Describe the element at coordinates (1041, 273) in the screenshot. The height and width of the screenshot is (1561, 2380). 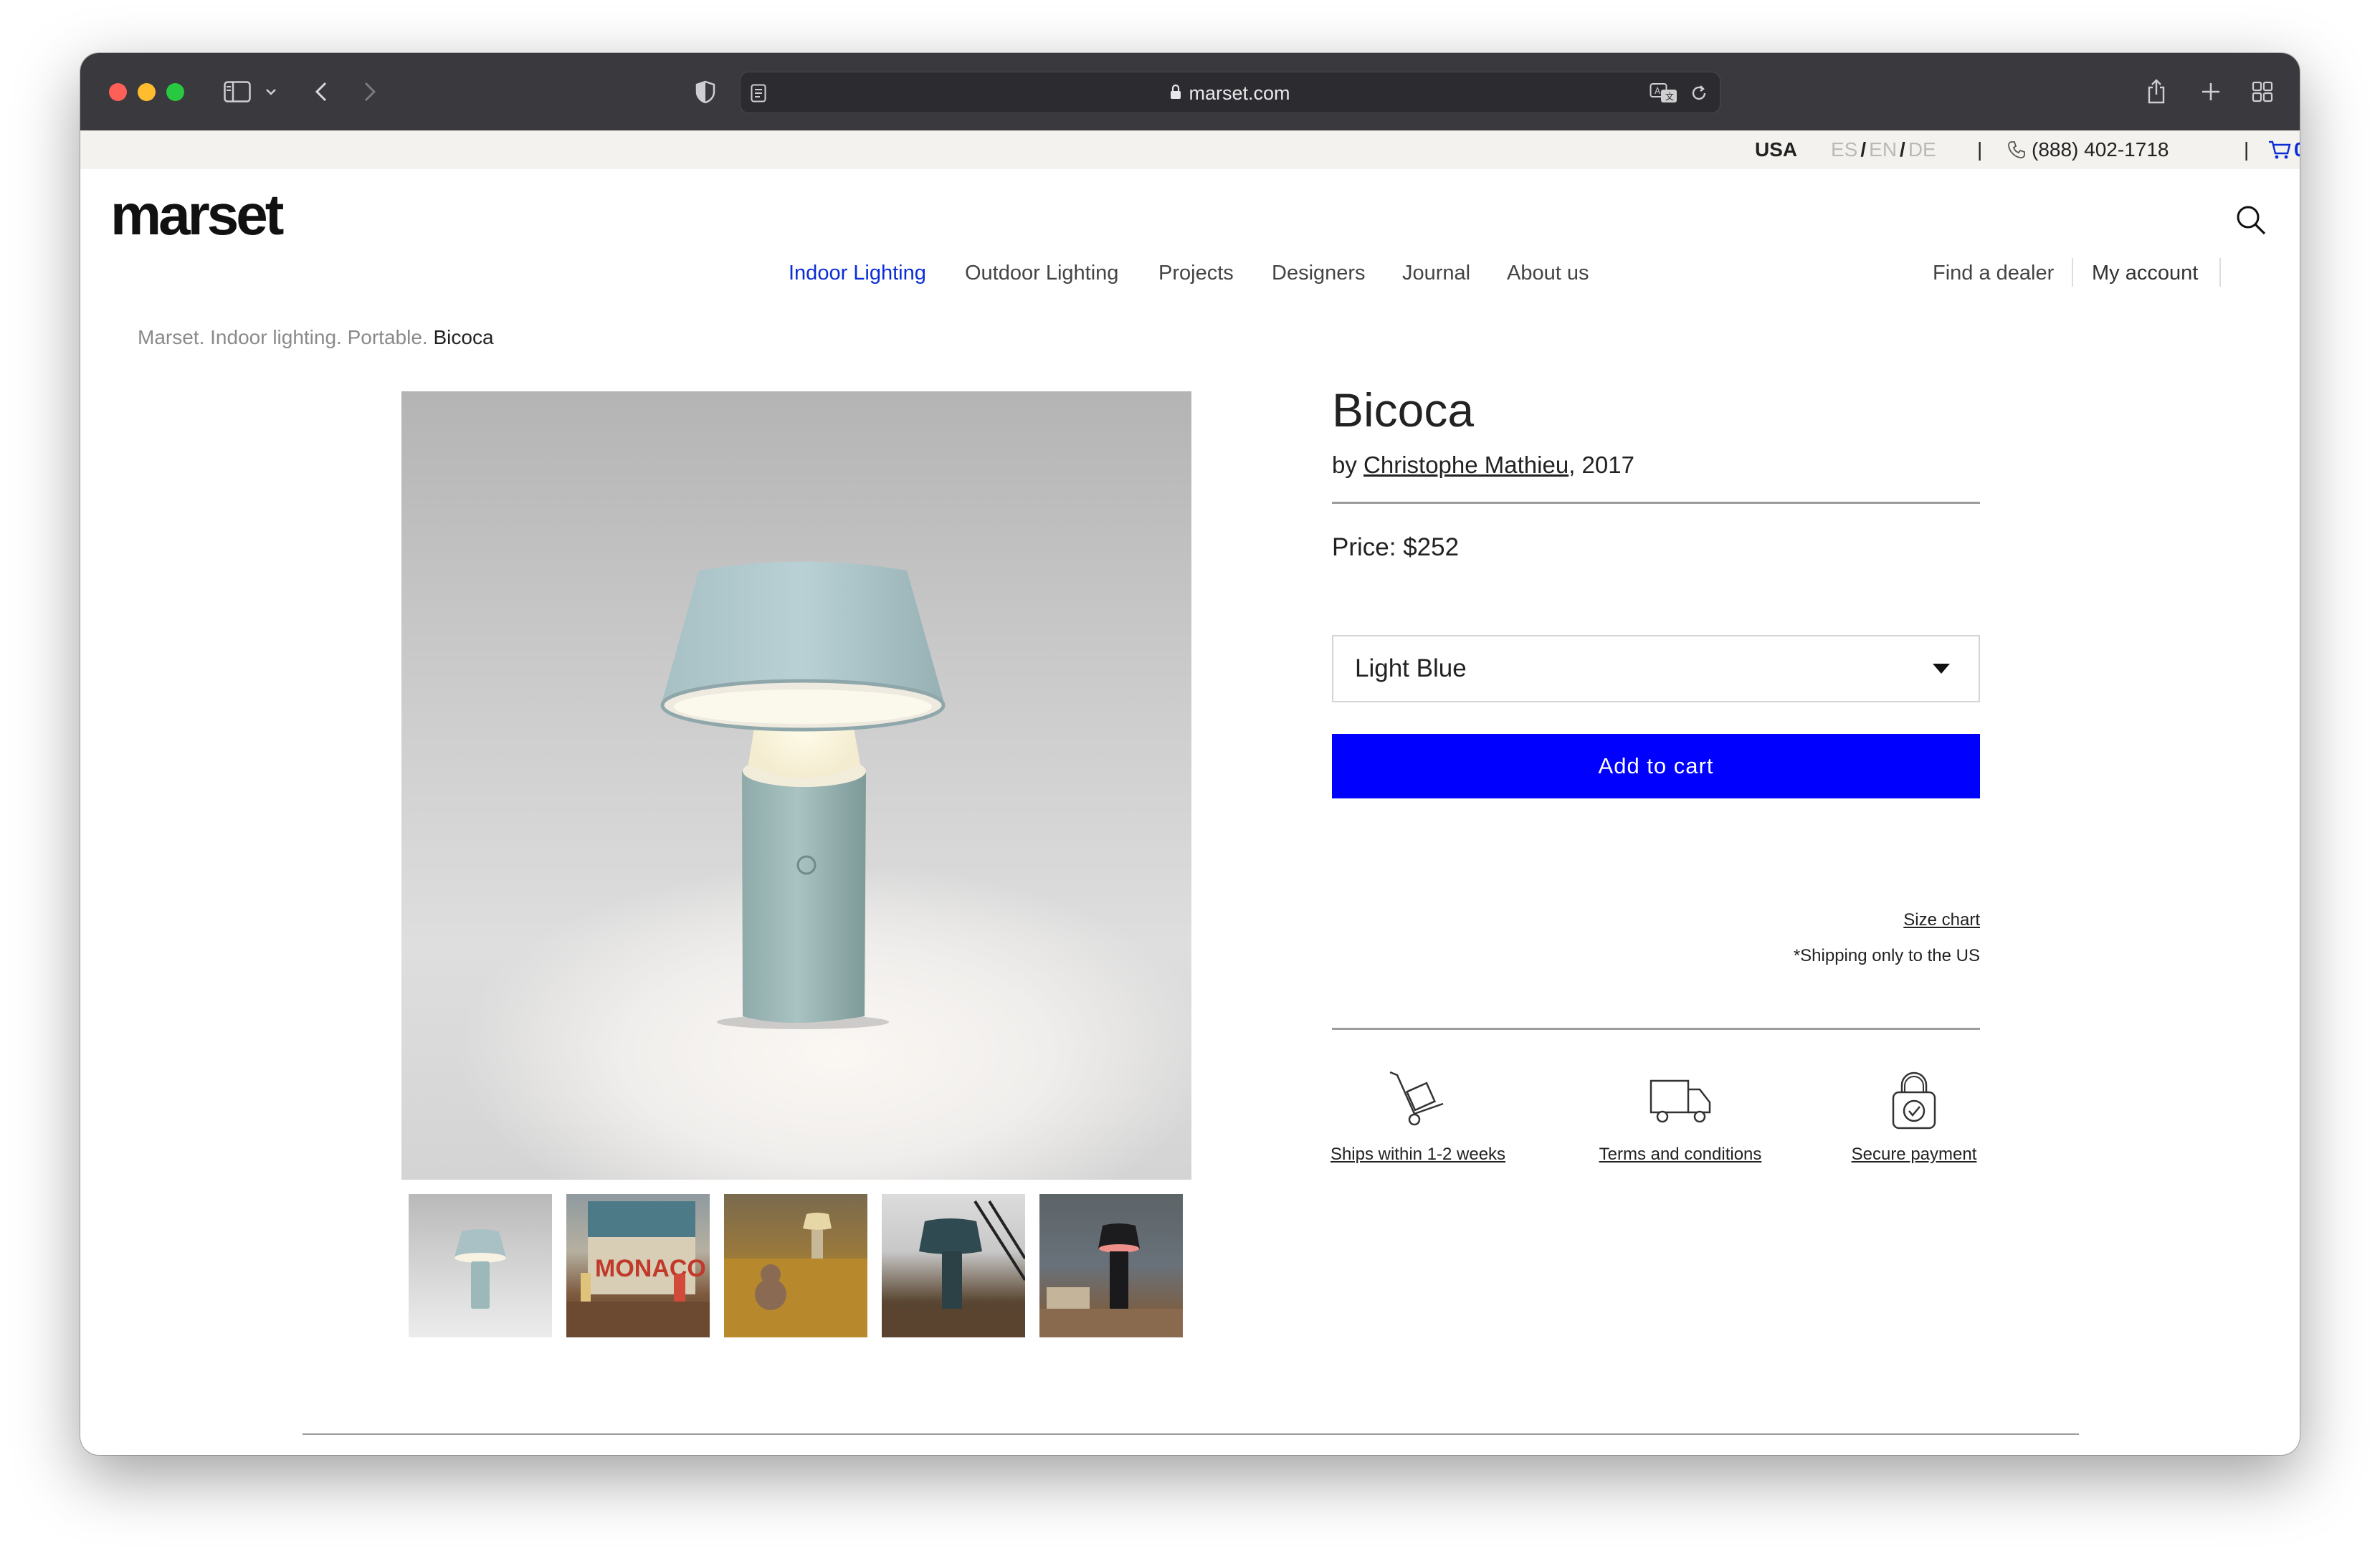
I see `nav-outdoor-lighting: Outdoor Lighting` at that location.